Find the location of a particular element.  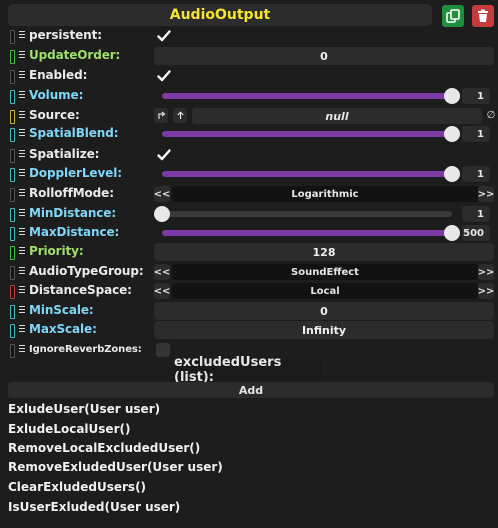

jump-icon is located at coordinates (161, 115).